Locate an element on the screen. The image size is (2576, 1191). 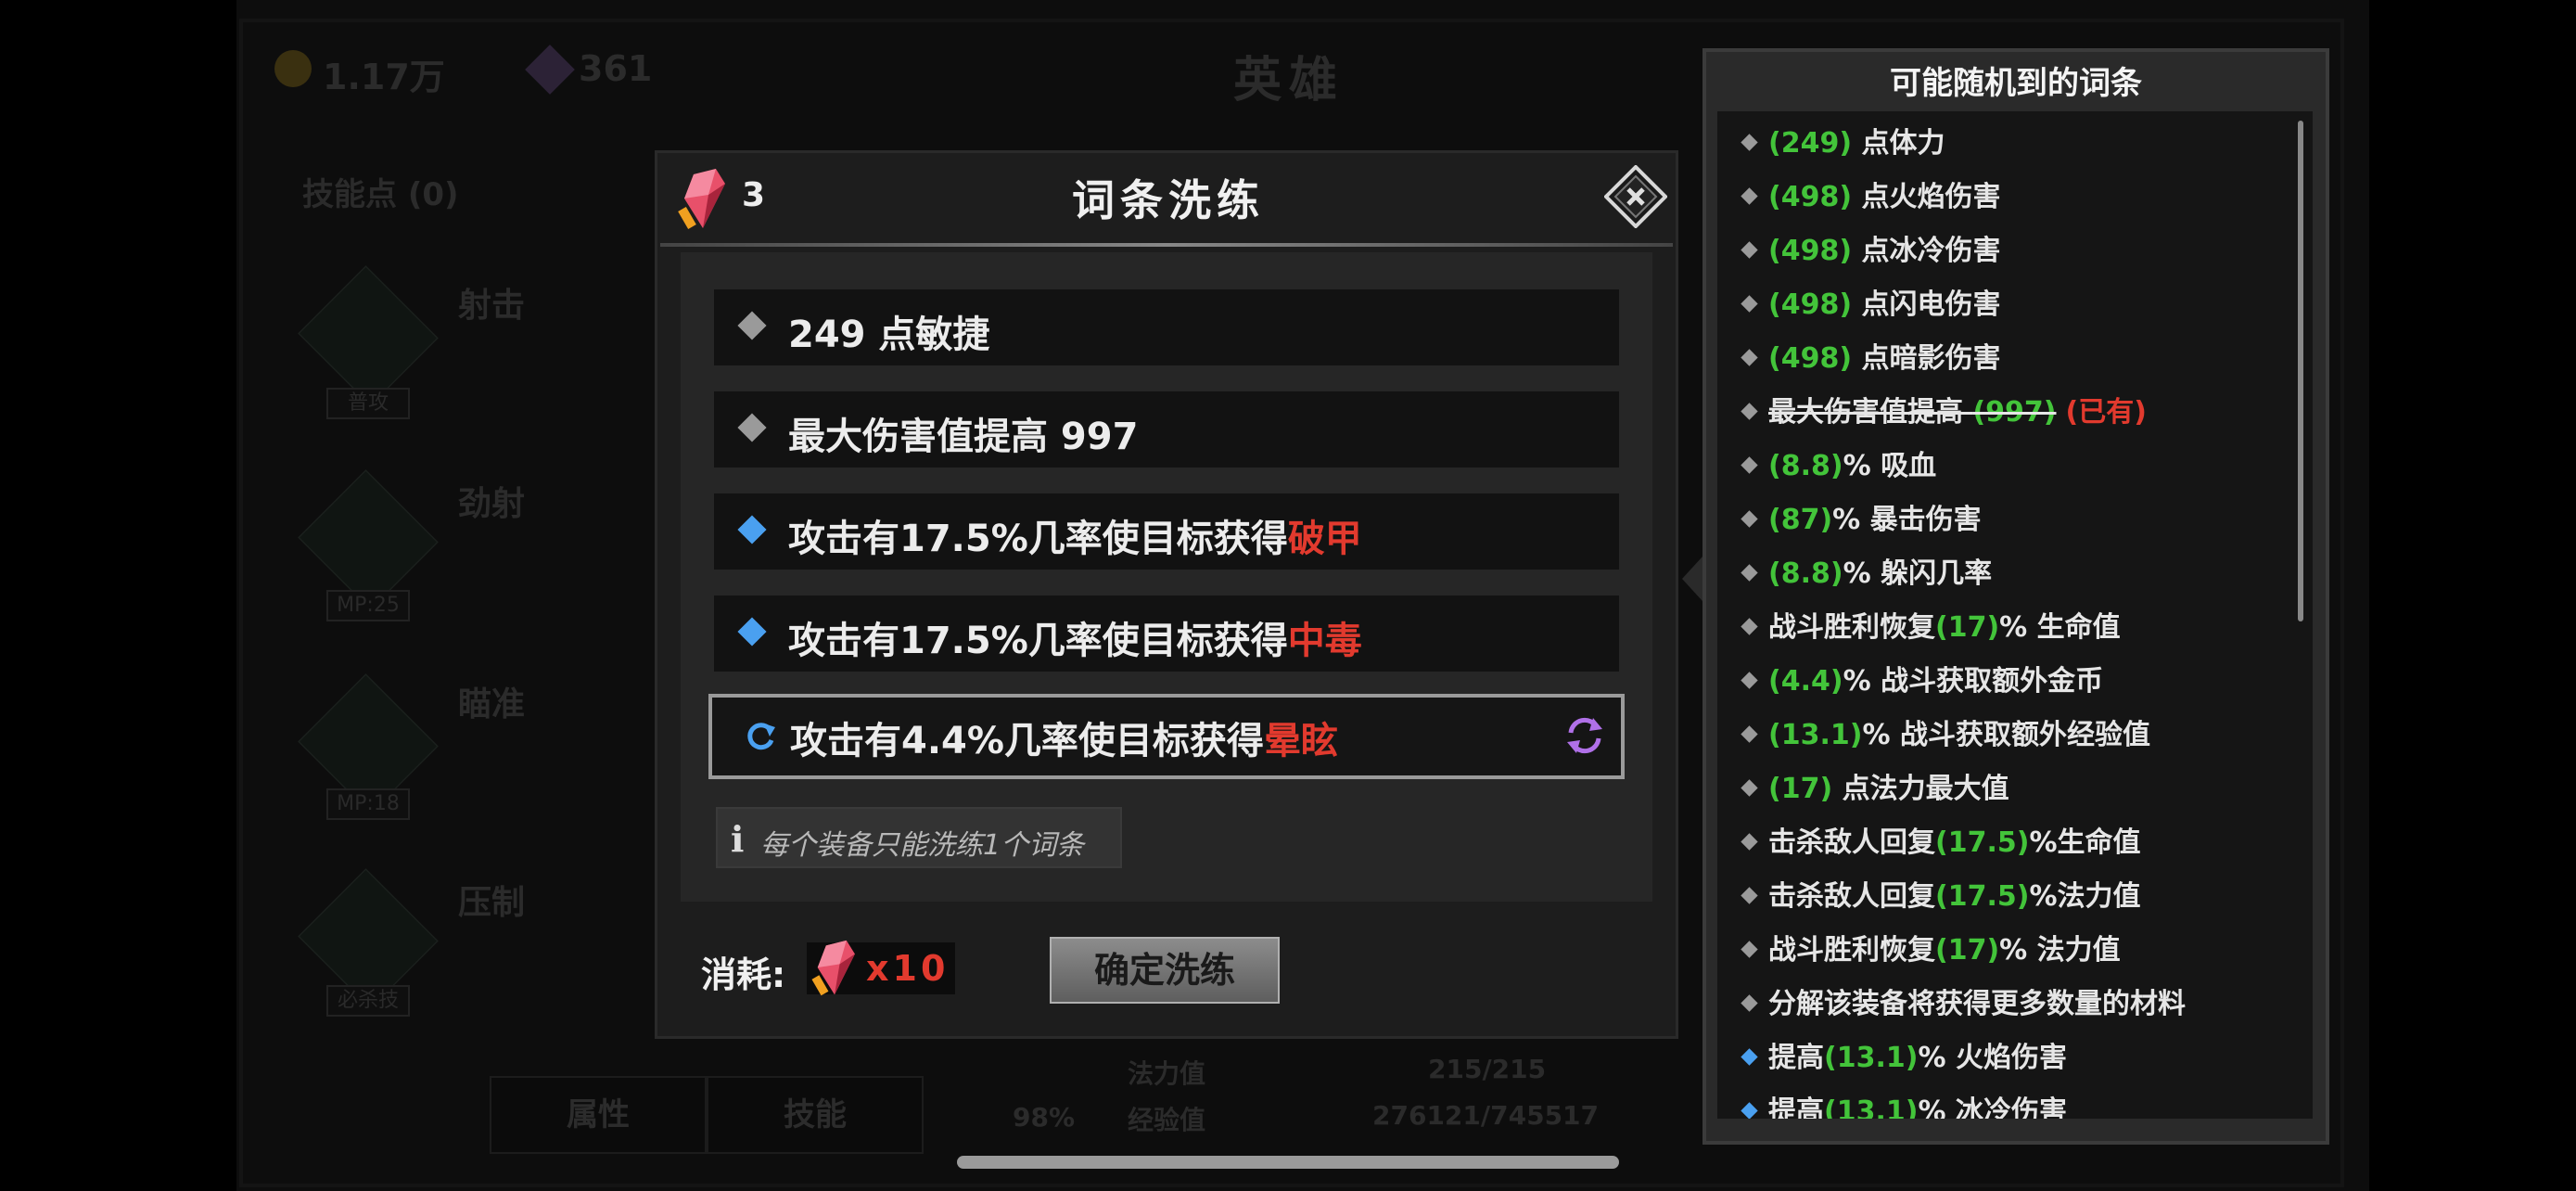
affix-row: 249 点敏捷 is located at coordinates (1166, 327).